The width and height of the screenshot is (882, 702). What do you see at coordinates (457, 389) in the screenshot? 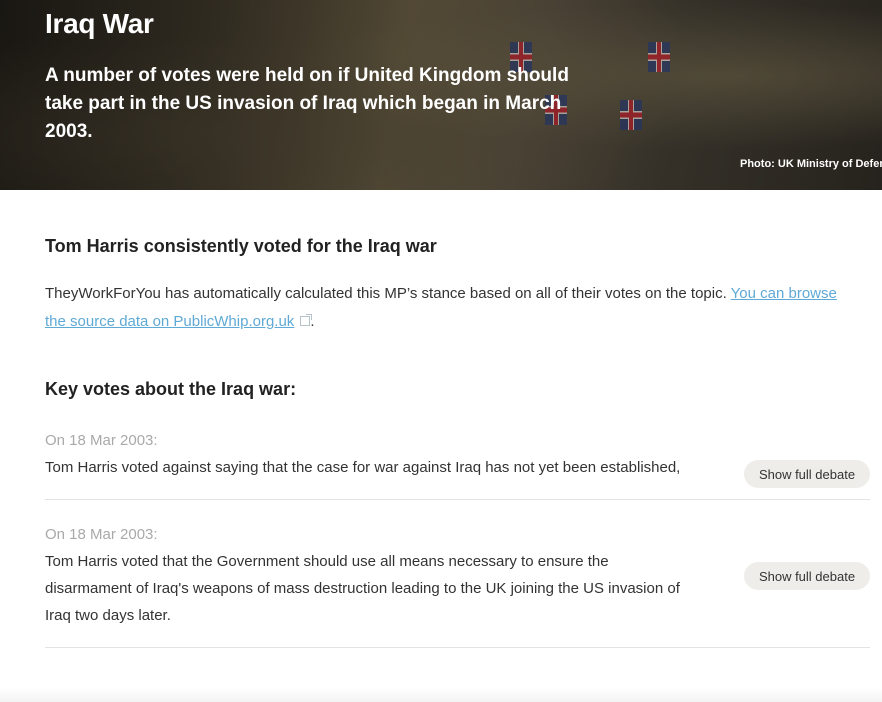
I see `key-votes-heading: Key votes about the Iraq war:` at bounding box center [457, 389].